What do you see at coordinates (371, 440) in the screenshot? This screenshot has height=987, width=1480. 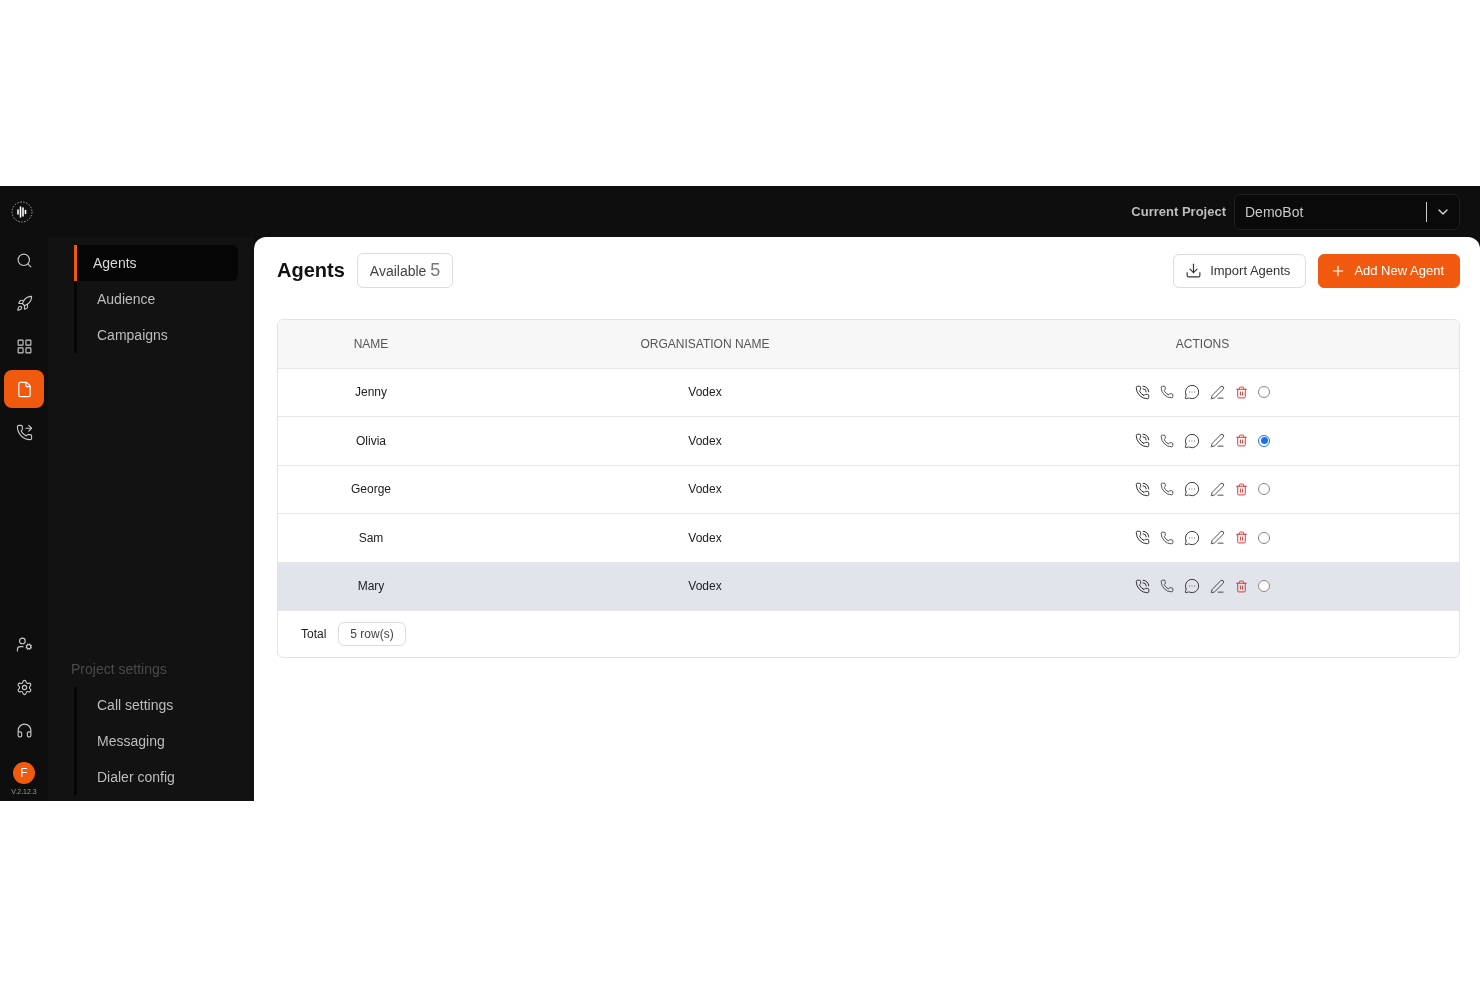 I see `table-cell: Olivia` at bounding box center [371, 440].